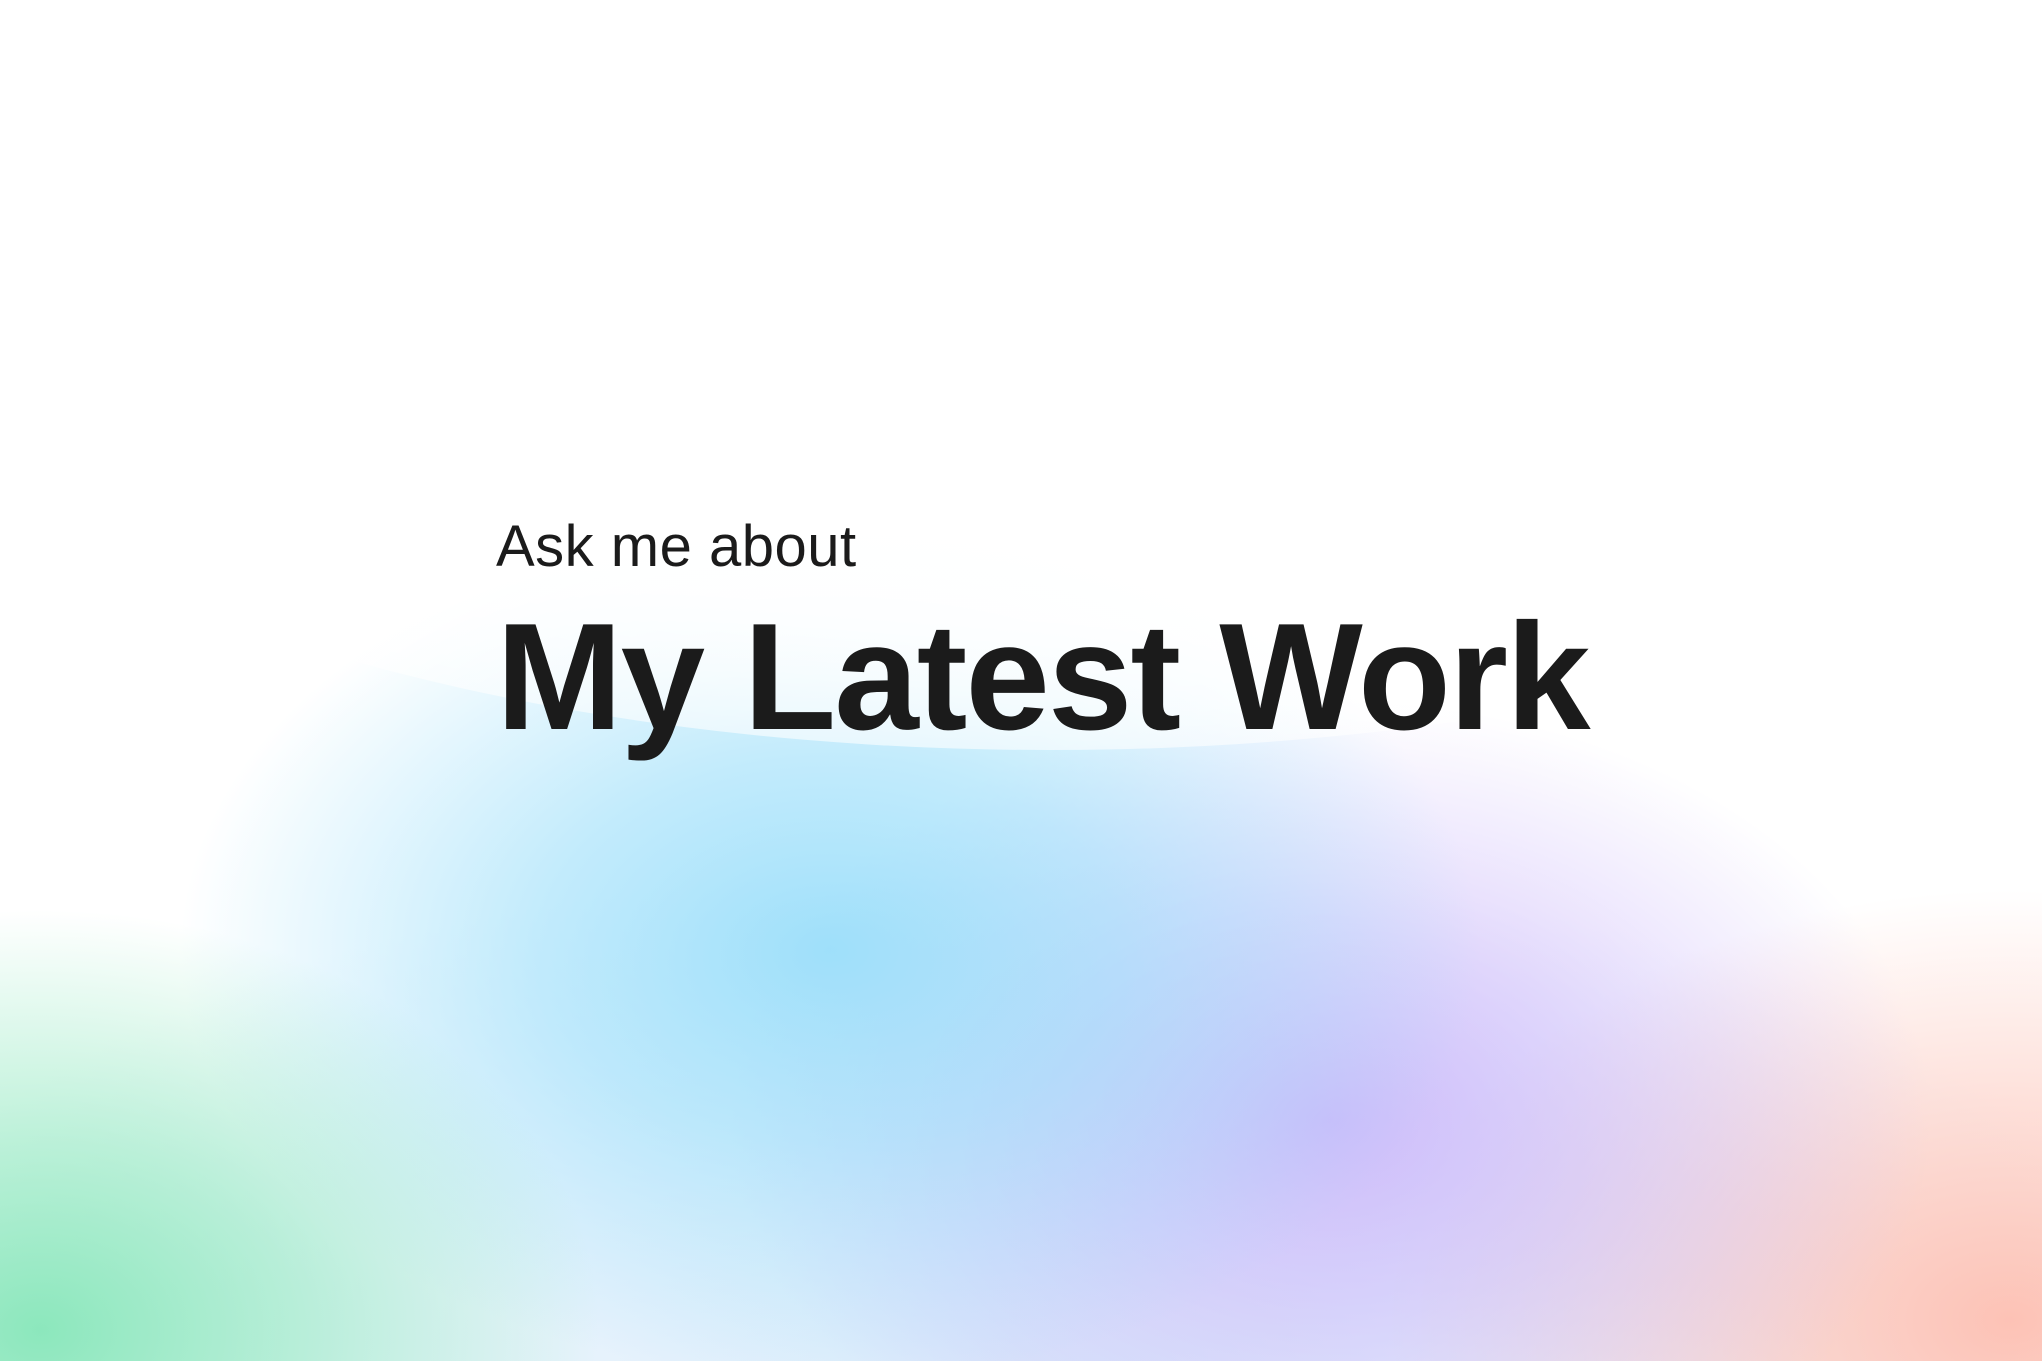 This screenshot has width=2042, height=1361. I want to click on hero-title: My Latest Work, so click(1043, 677).